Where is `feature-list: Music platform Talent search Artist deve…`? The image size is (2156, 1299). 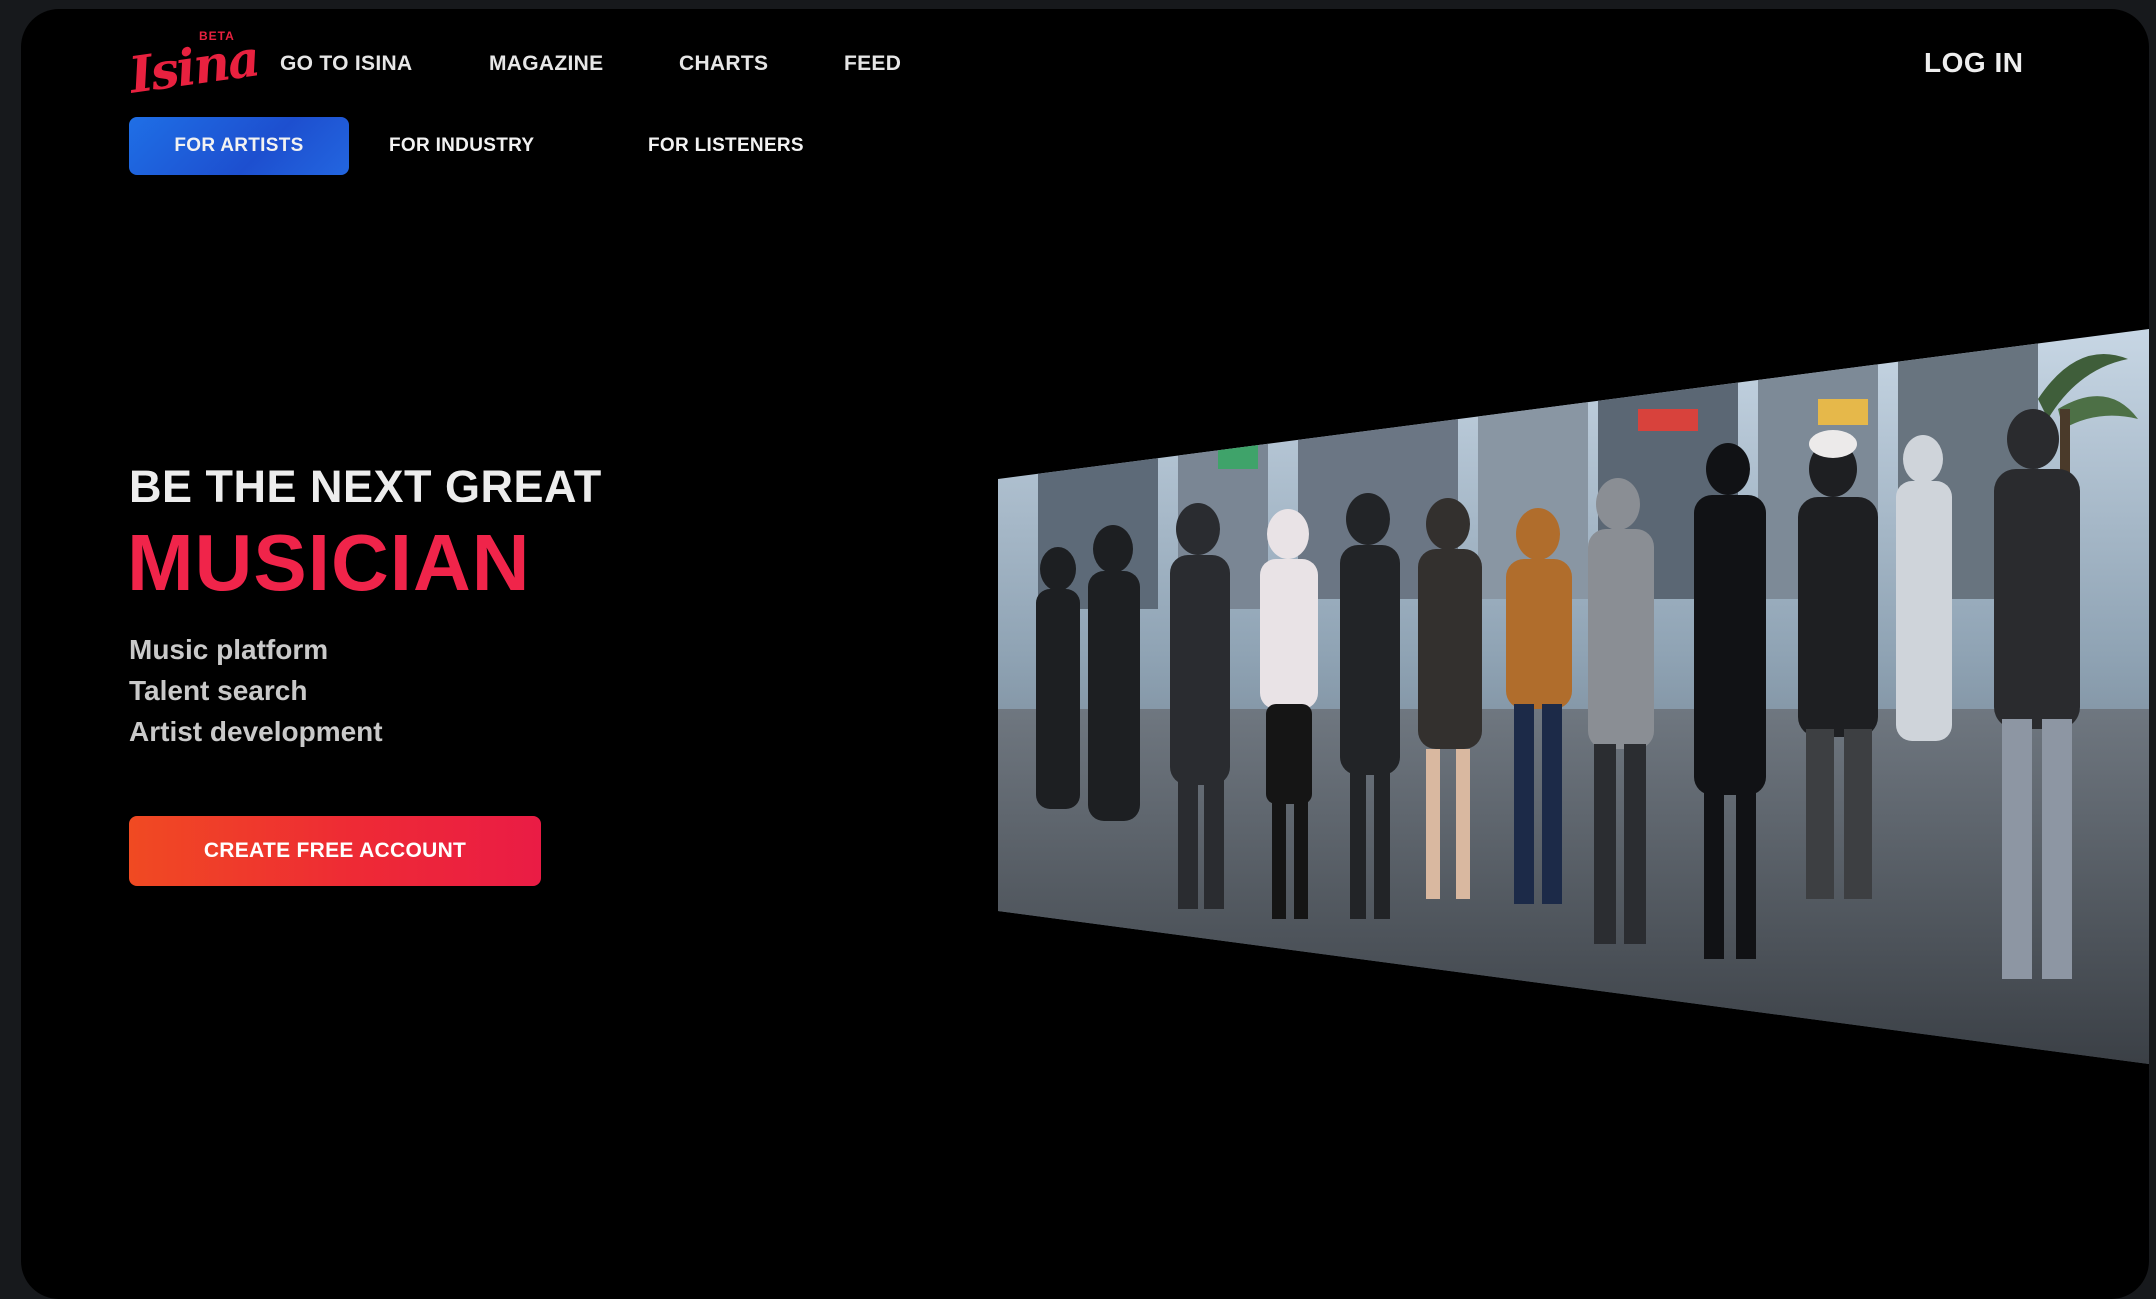
feature-list: Music platform Talent search Artist deve… is located at coordinates (256, 690).